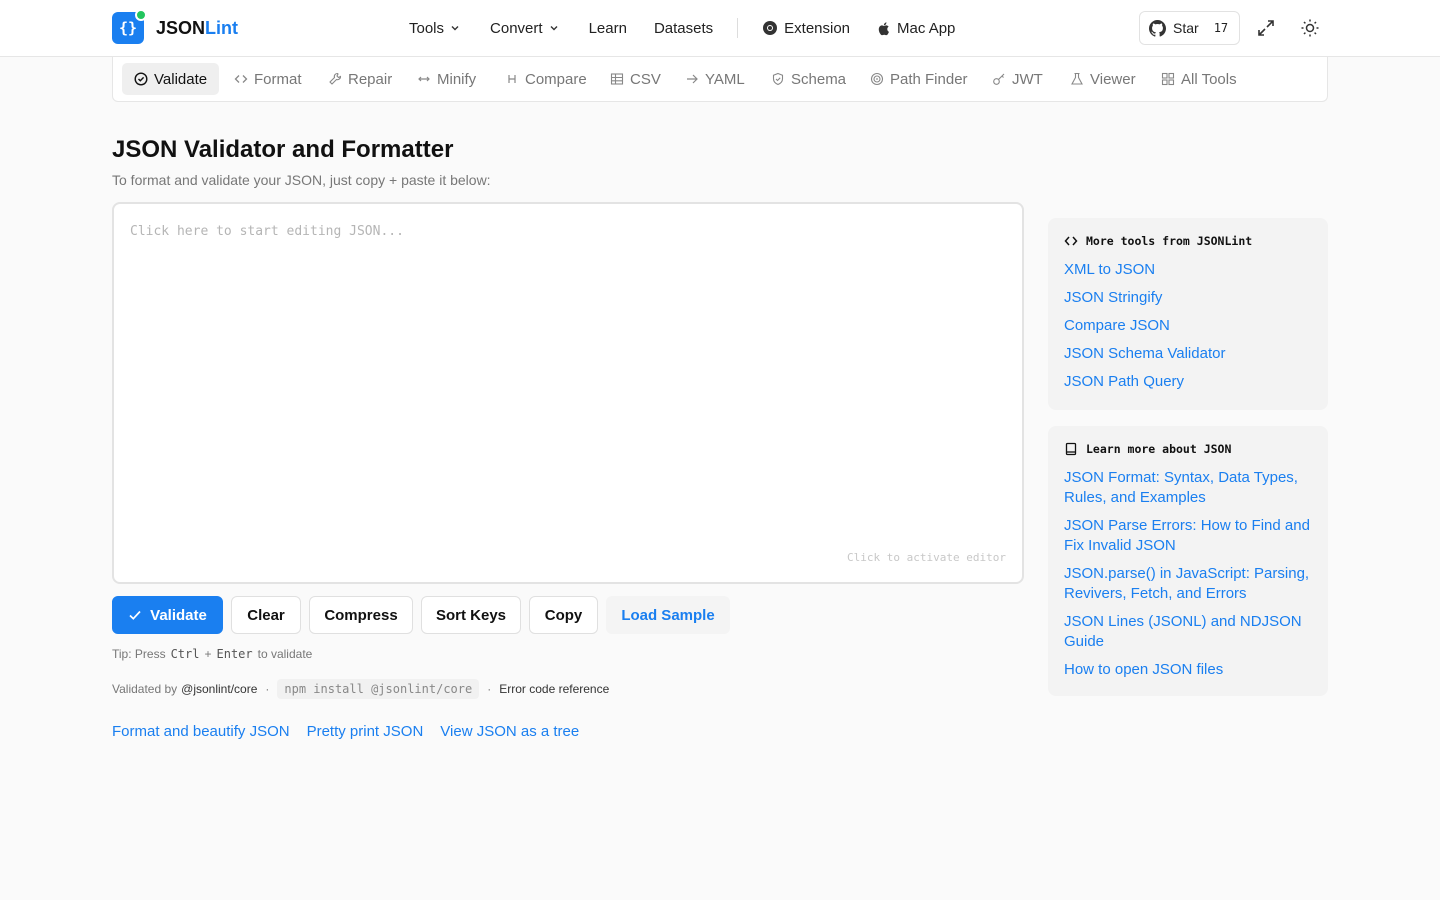 The height and width of the screenshot is (900, 1440). I want to click on validate-button: Validate, so click(167, 615).